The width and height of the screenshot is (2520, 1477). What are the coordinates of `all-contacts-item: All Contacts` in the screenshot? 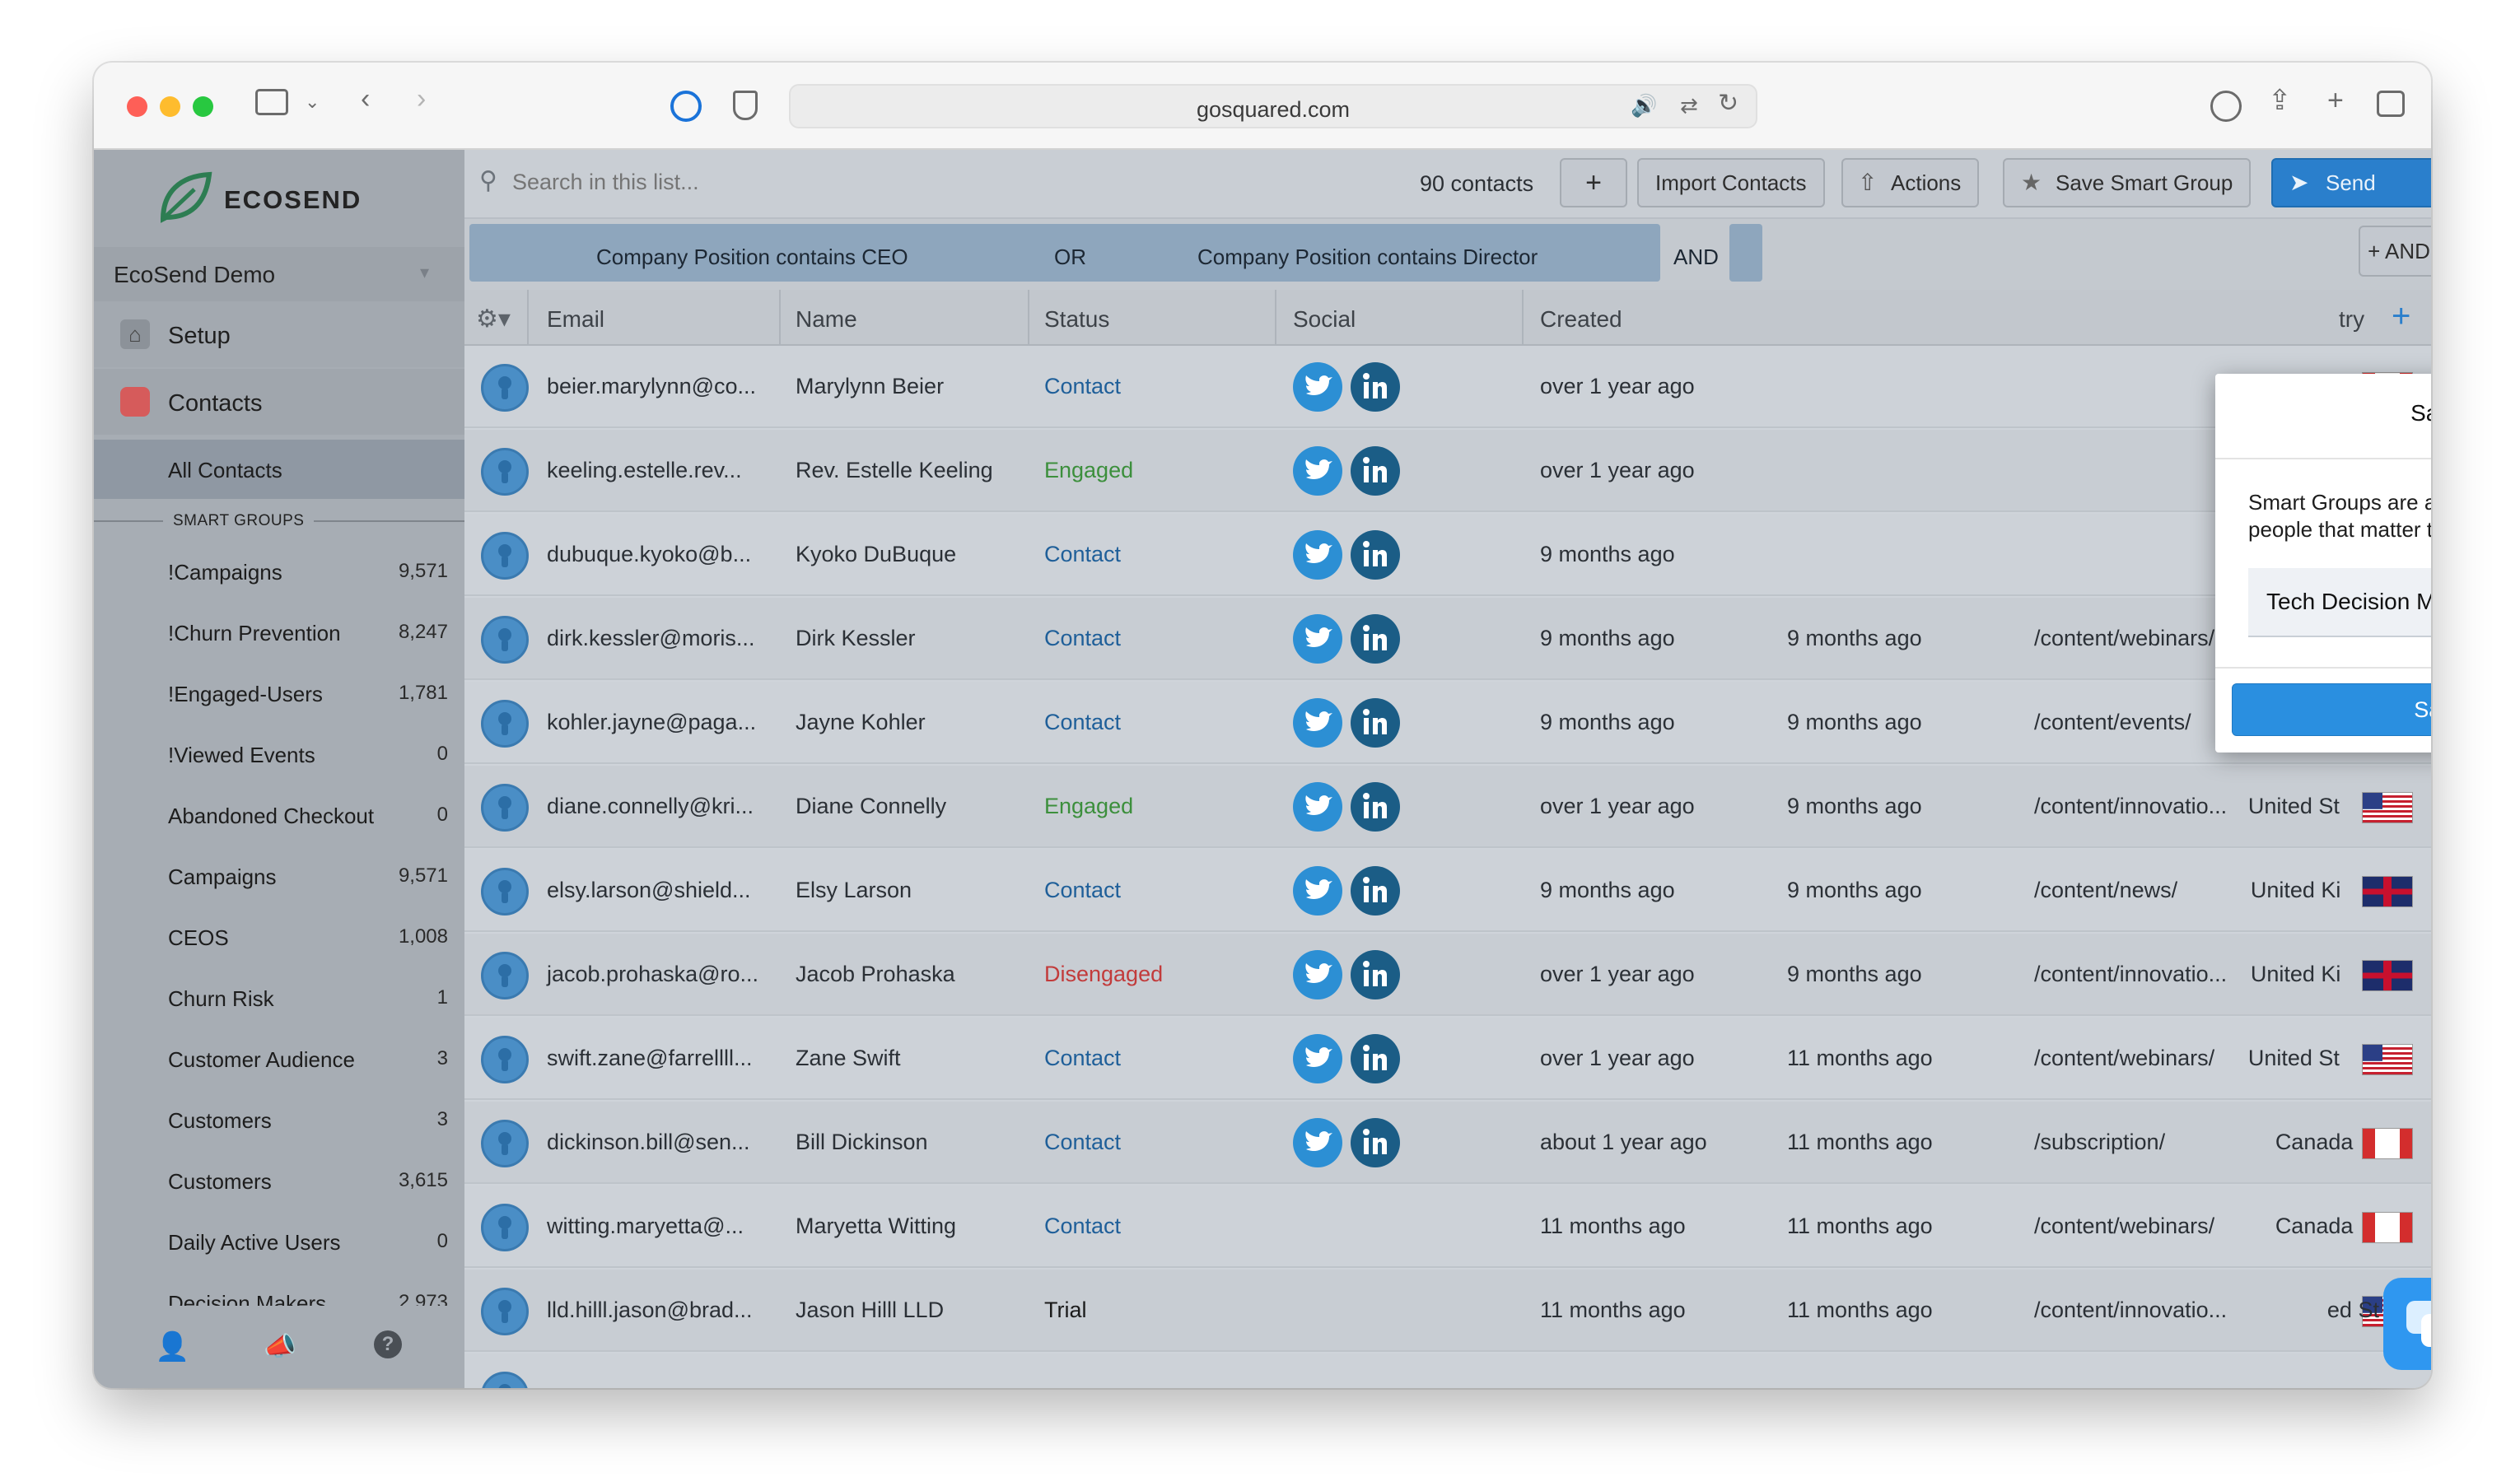 It's located at (279, 469).